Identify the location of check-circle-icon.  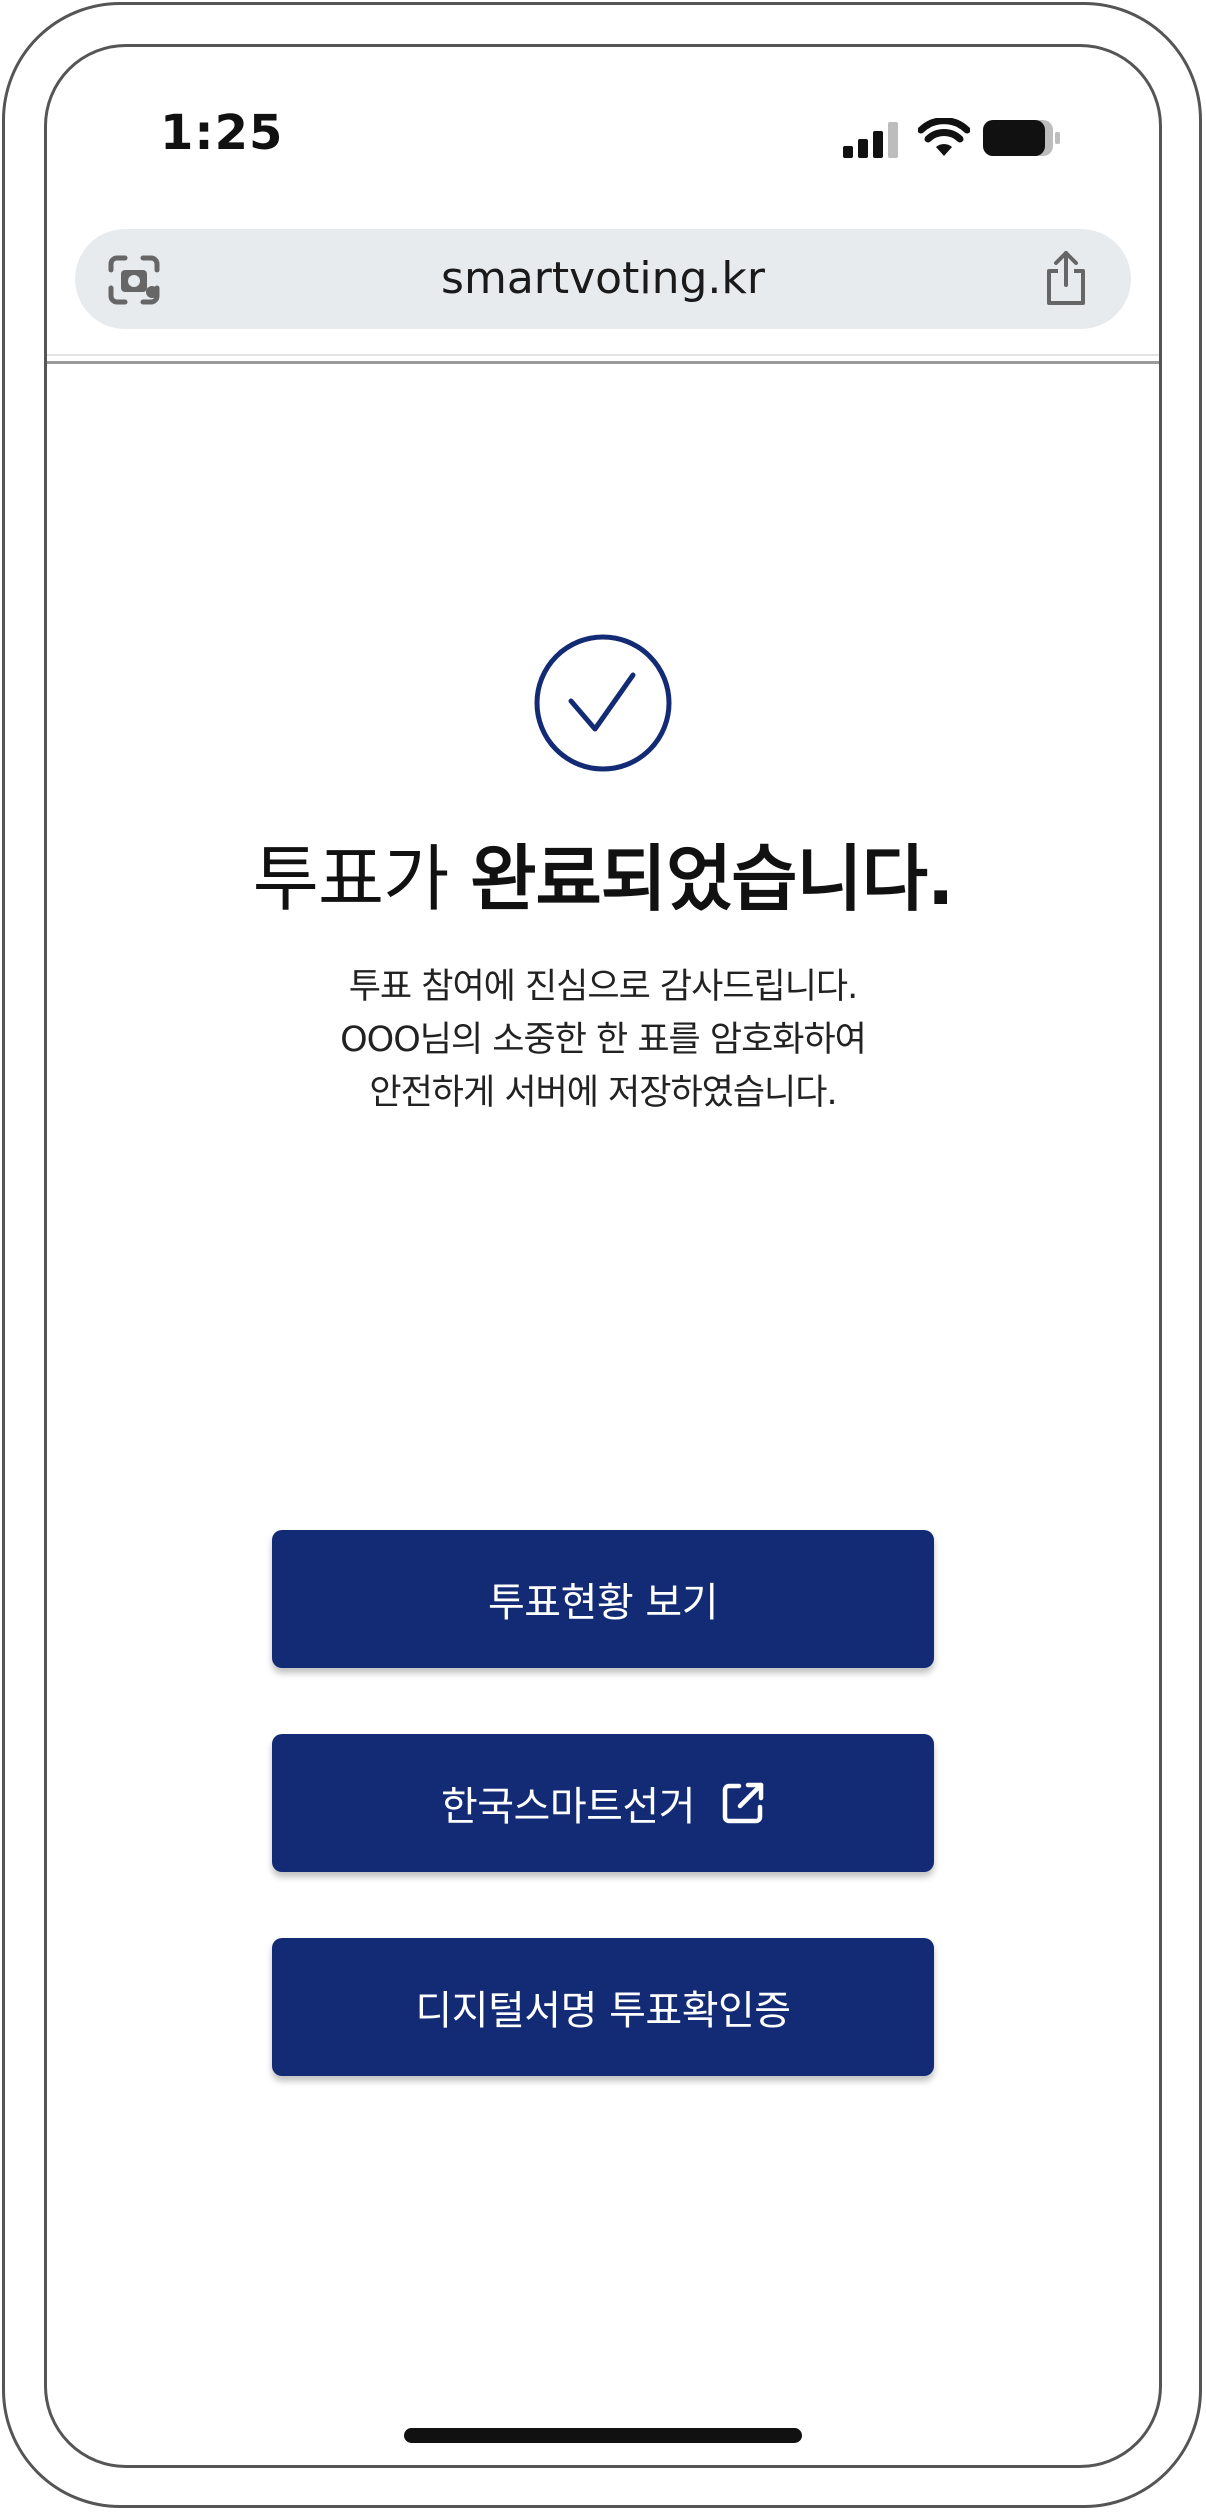
(603, 703).